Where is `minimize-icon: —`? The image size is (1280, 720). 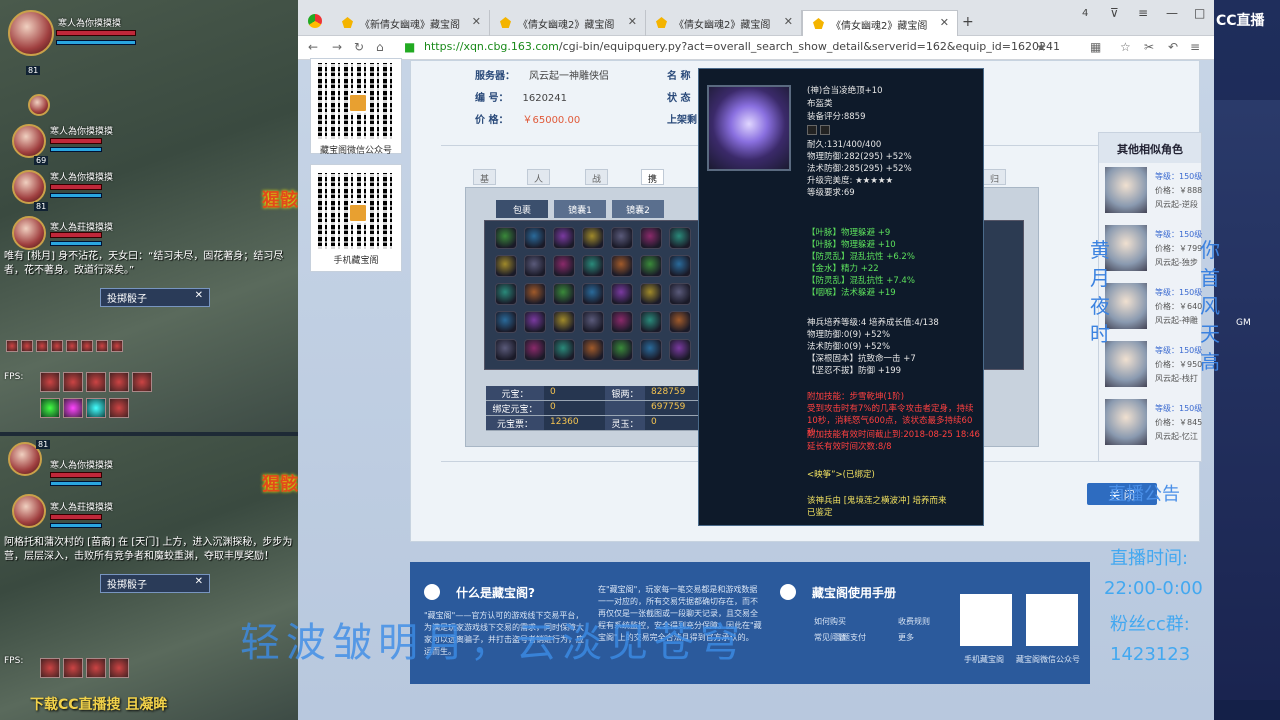
minimize-icon: — is located at coordinates (1172, 13).